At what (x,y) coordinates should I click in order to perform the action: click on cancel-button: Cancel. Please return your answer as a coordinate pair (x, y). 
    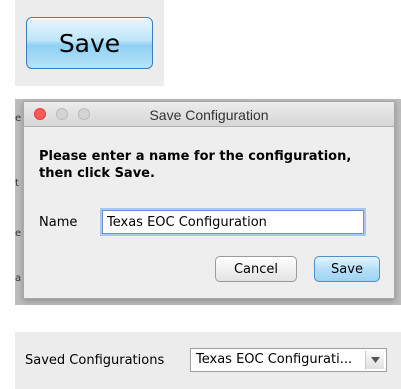
    Looking at the image, I should click on (256, 269).